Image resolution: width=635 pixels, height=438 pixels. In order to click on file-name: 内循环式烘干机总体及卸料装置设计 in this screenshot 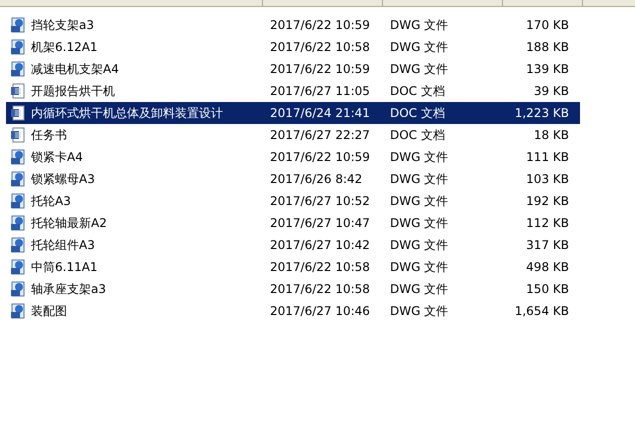, I will do `click(127, 113)`.